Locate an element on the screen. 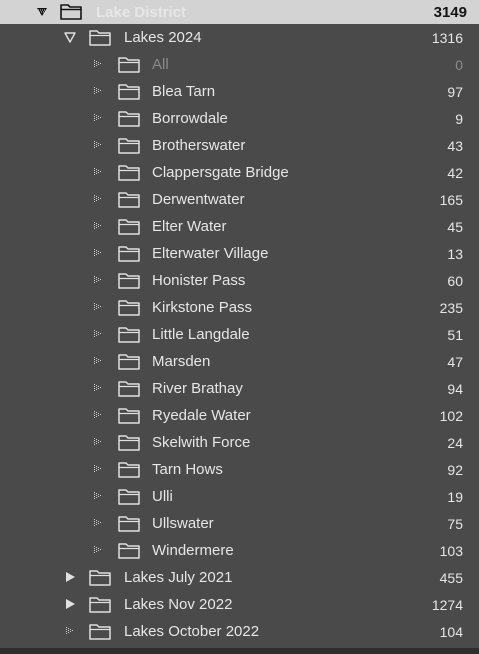 The width and height of the screenshot is (479, 654). folder-row-kirkstone-pass: Kirkstone Pass 235 is located at coordinates (239, 307).